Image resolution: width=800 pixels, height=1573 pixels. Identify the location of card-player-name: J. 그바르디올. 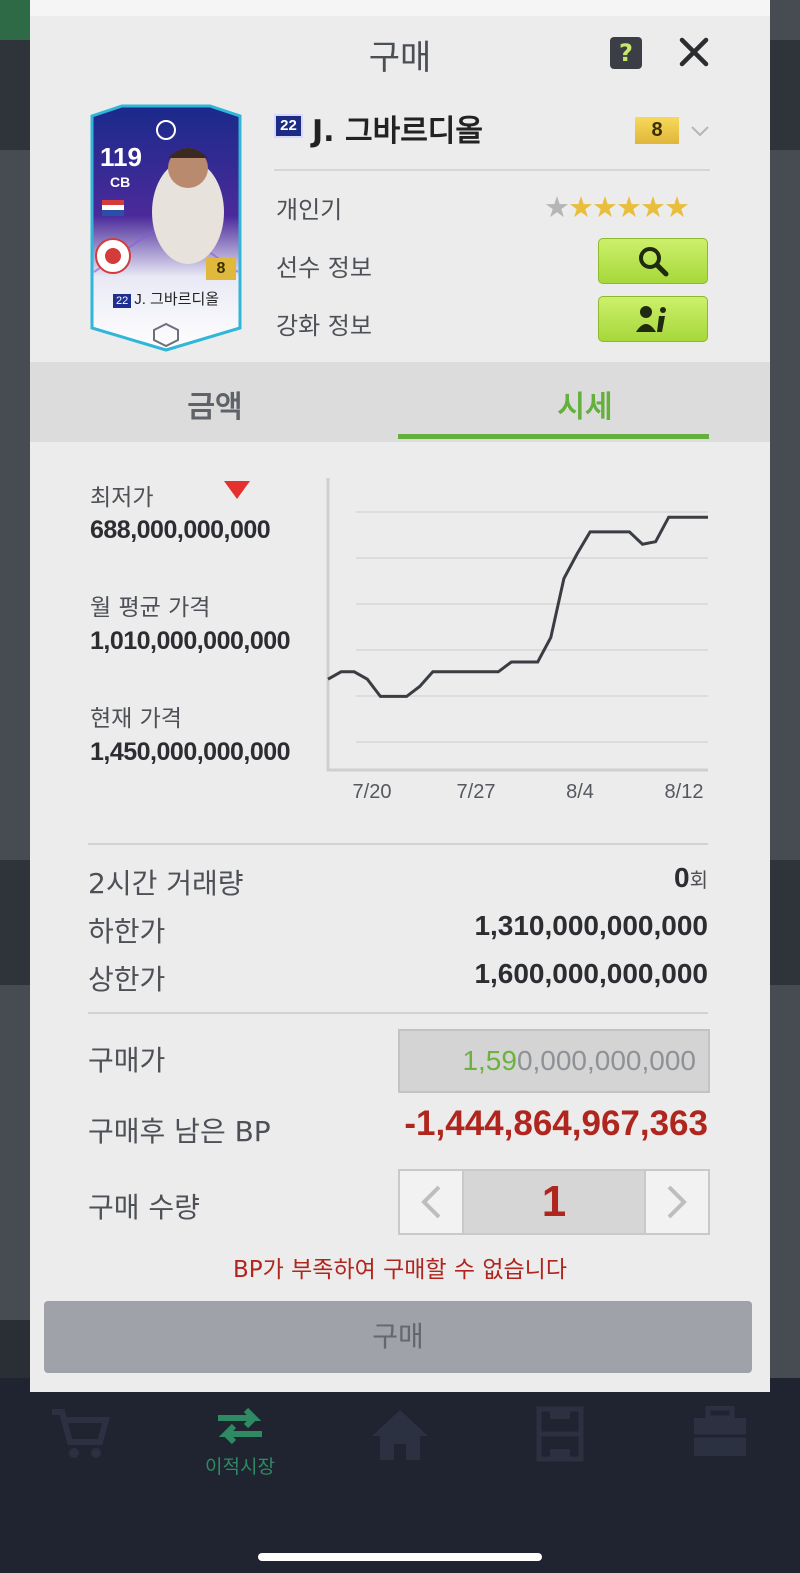
(177, 299).